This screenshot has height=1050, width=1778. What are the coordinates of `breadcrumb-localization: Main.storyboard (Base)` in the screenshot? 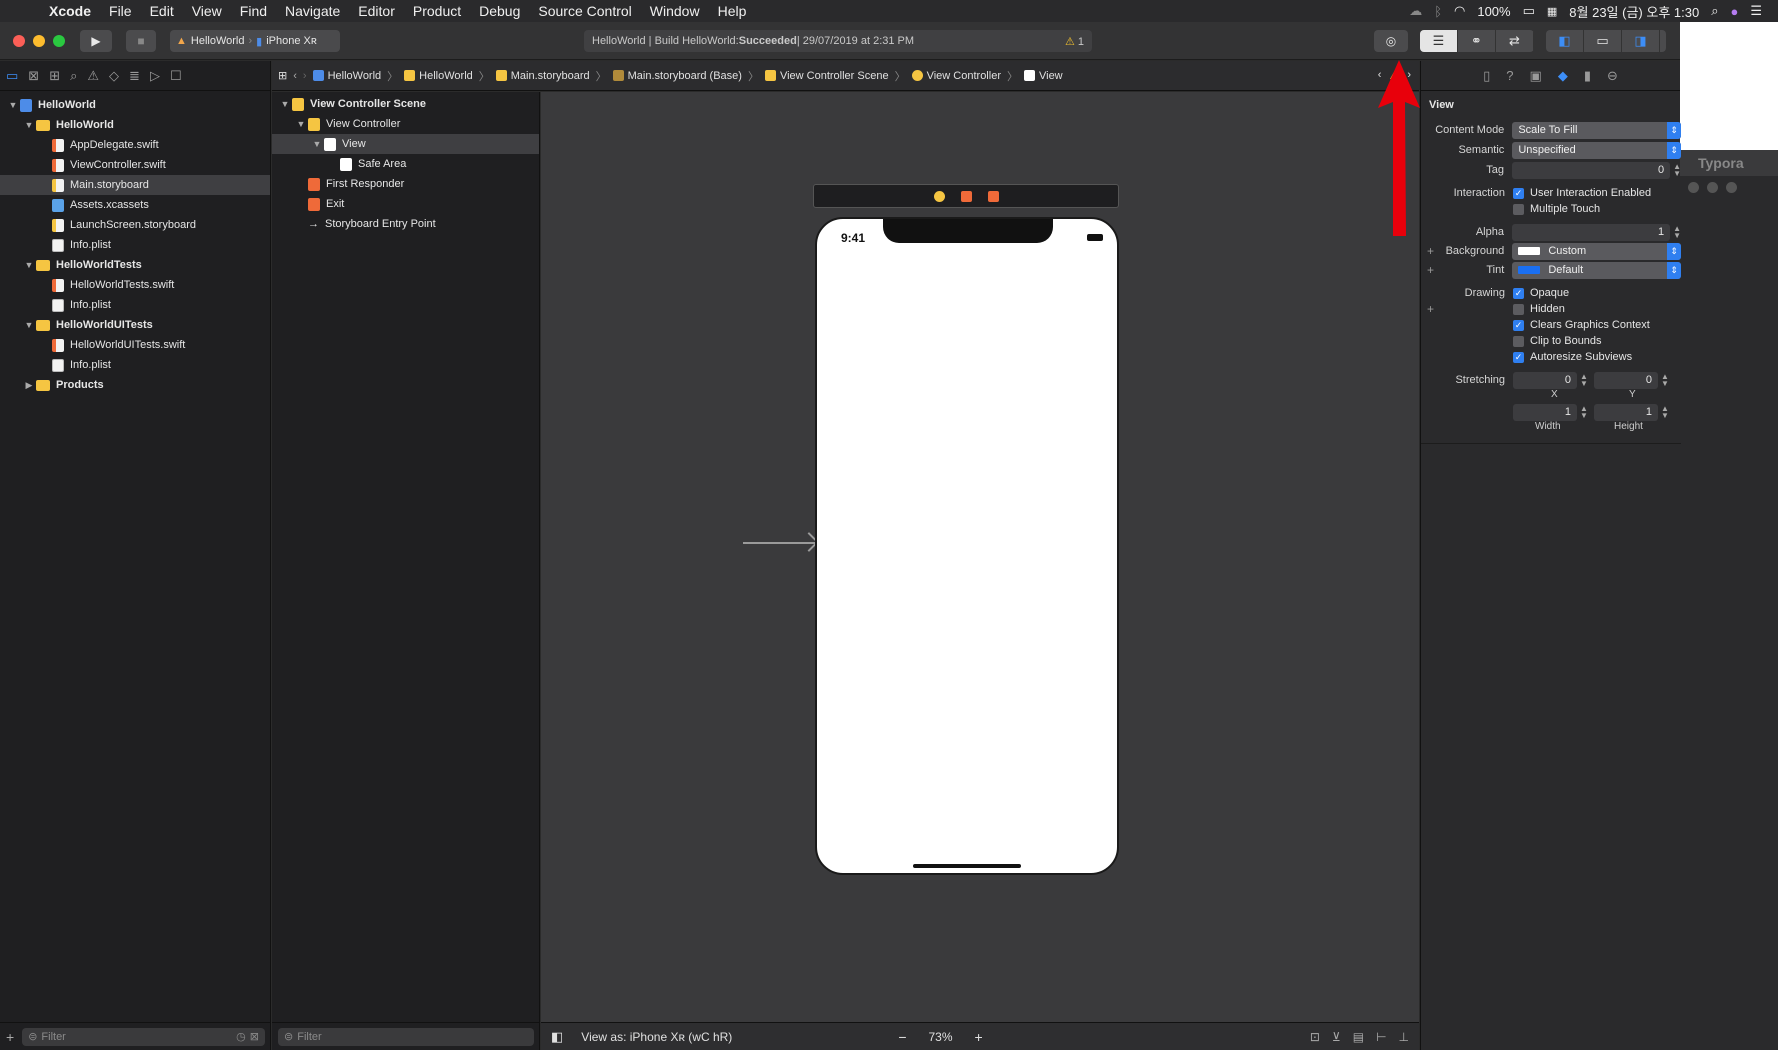 It's located at (677, 76).